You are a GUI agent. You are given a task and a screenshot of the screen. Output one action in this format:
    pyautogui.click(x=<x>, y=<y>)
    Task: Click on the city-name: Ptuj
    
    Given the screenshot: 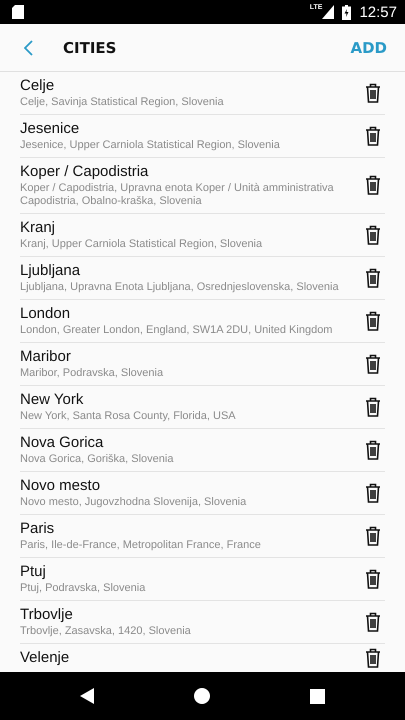 What is the action you would take?
    pyautogui.click(x=33, y=572)
    